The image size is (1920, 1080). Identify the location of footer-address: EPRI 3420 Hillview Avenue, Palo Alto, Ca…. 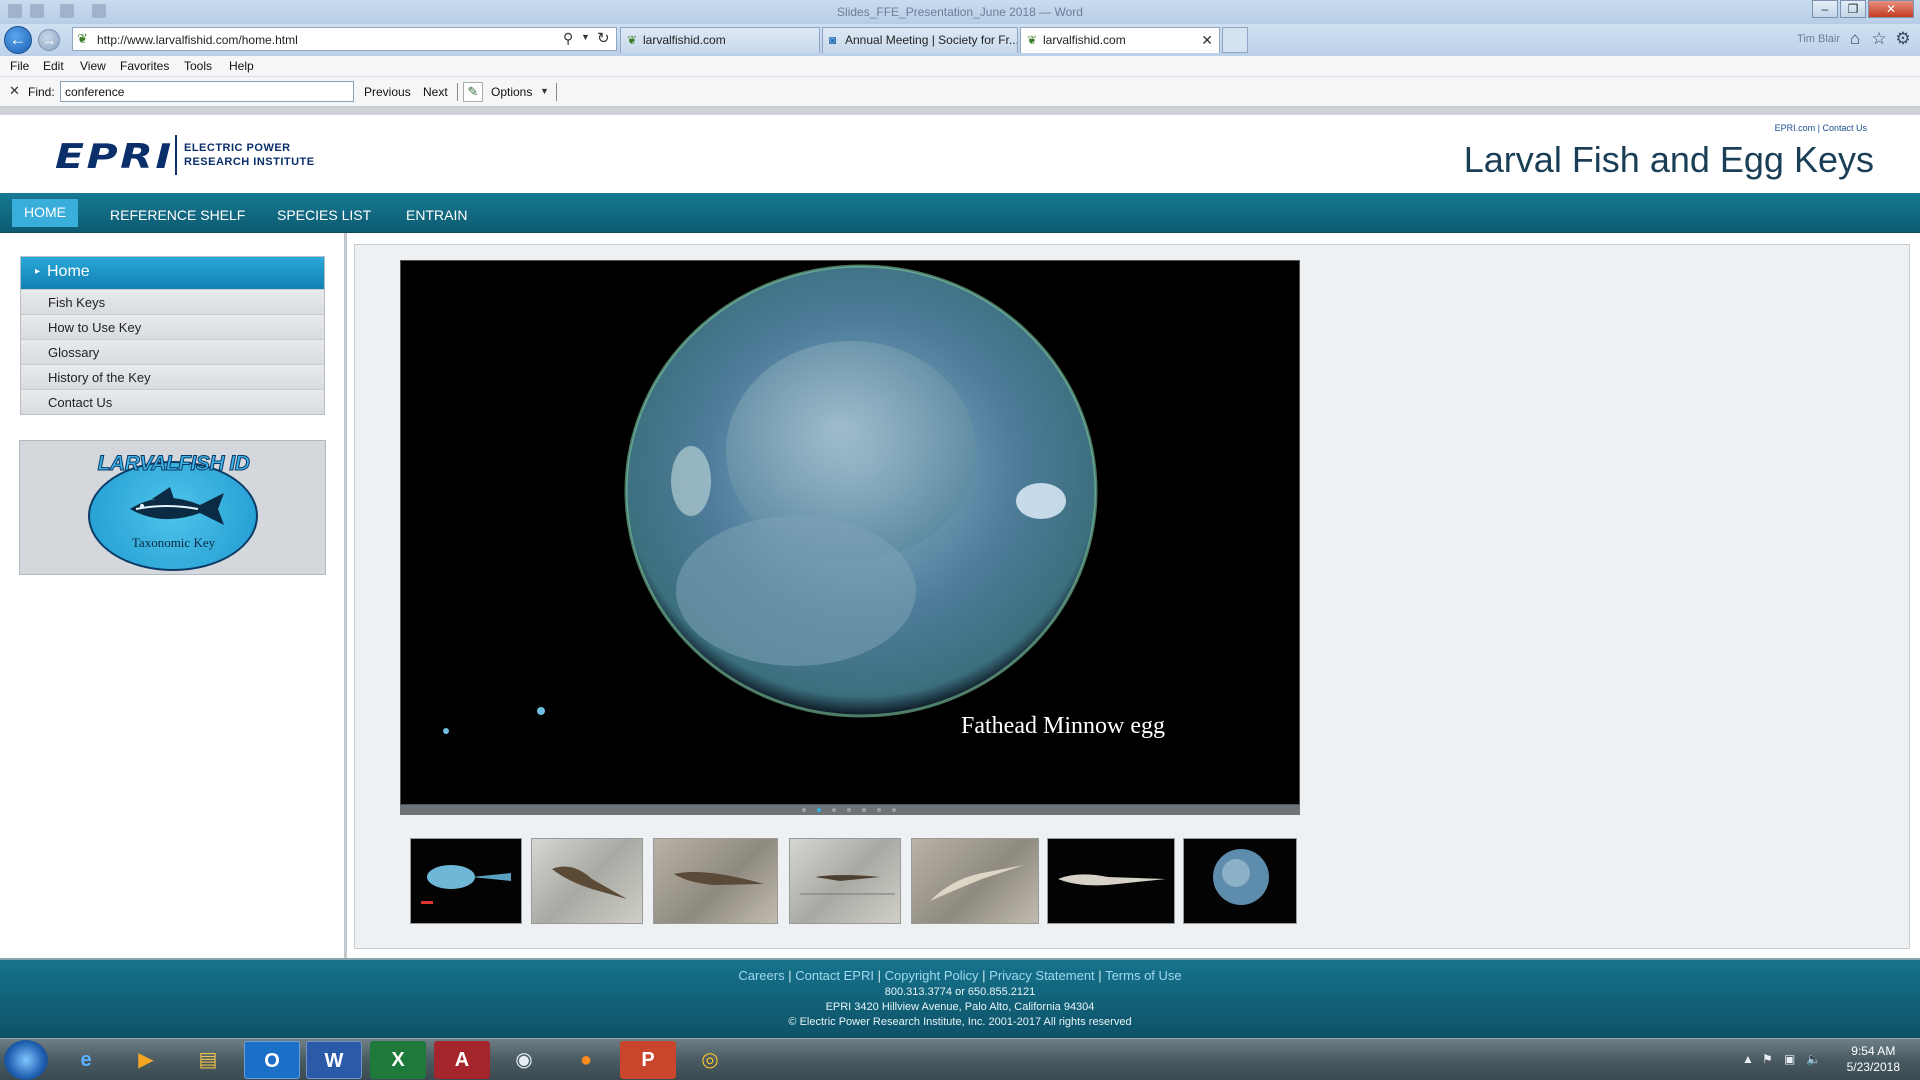
(960, 1007).